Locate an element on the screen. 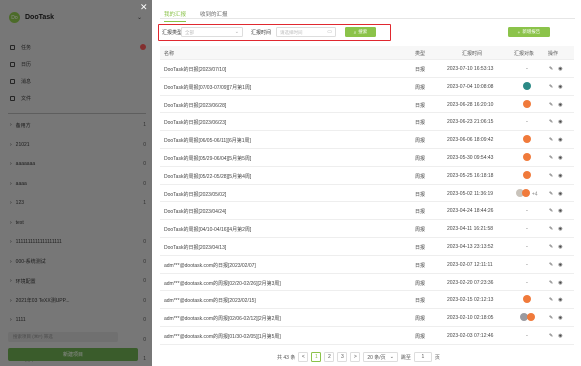  report-type: 日报 is located at coordinates (420, 265).